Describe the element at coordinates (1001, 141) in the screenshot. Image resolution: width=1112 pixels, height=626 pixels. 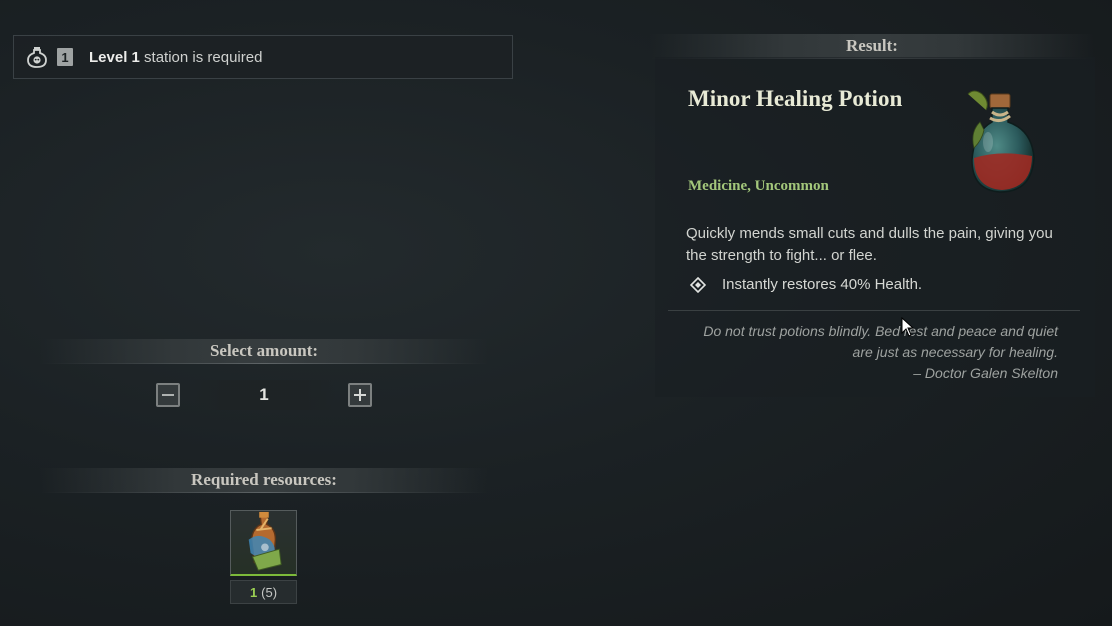
I see `red-potion-flask-icon` at that location.